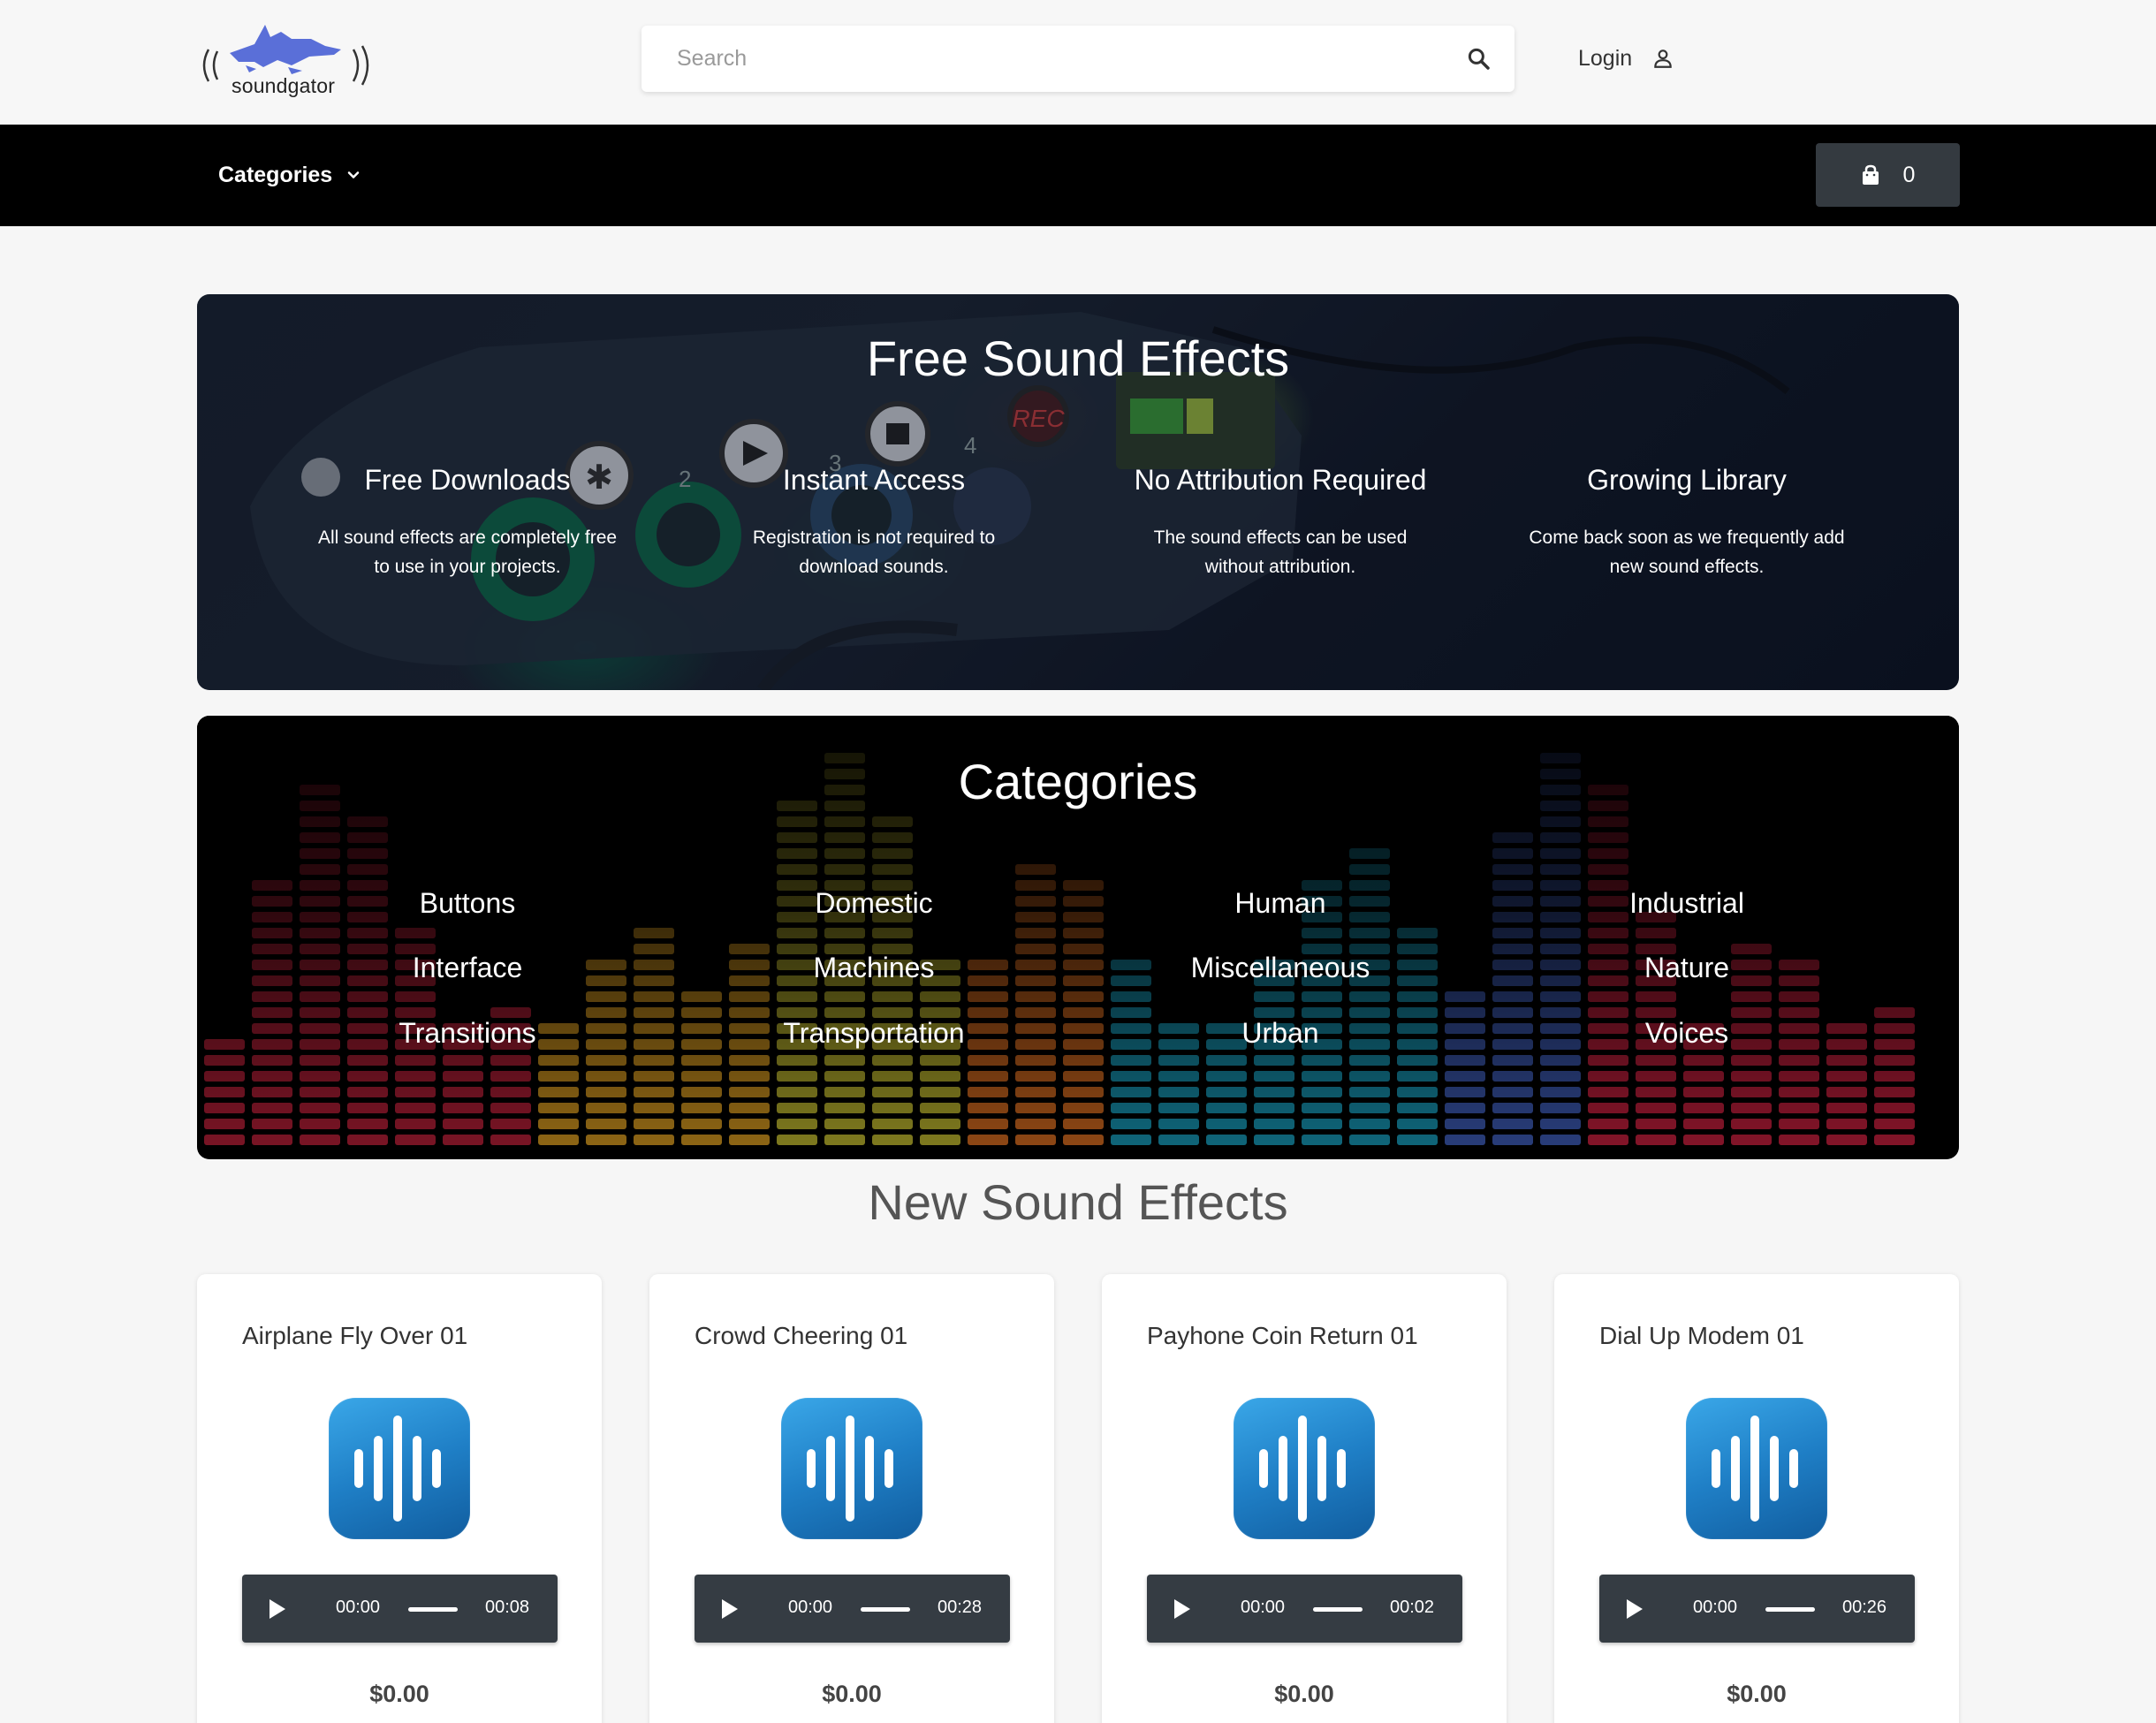 The image size is (2156, 1723). Describe the element at coordinates (507, 1608) in the screenshot. I see `duration: 00:08` at that location.